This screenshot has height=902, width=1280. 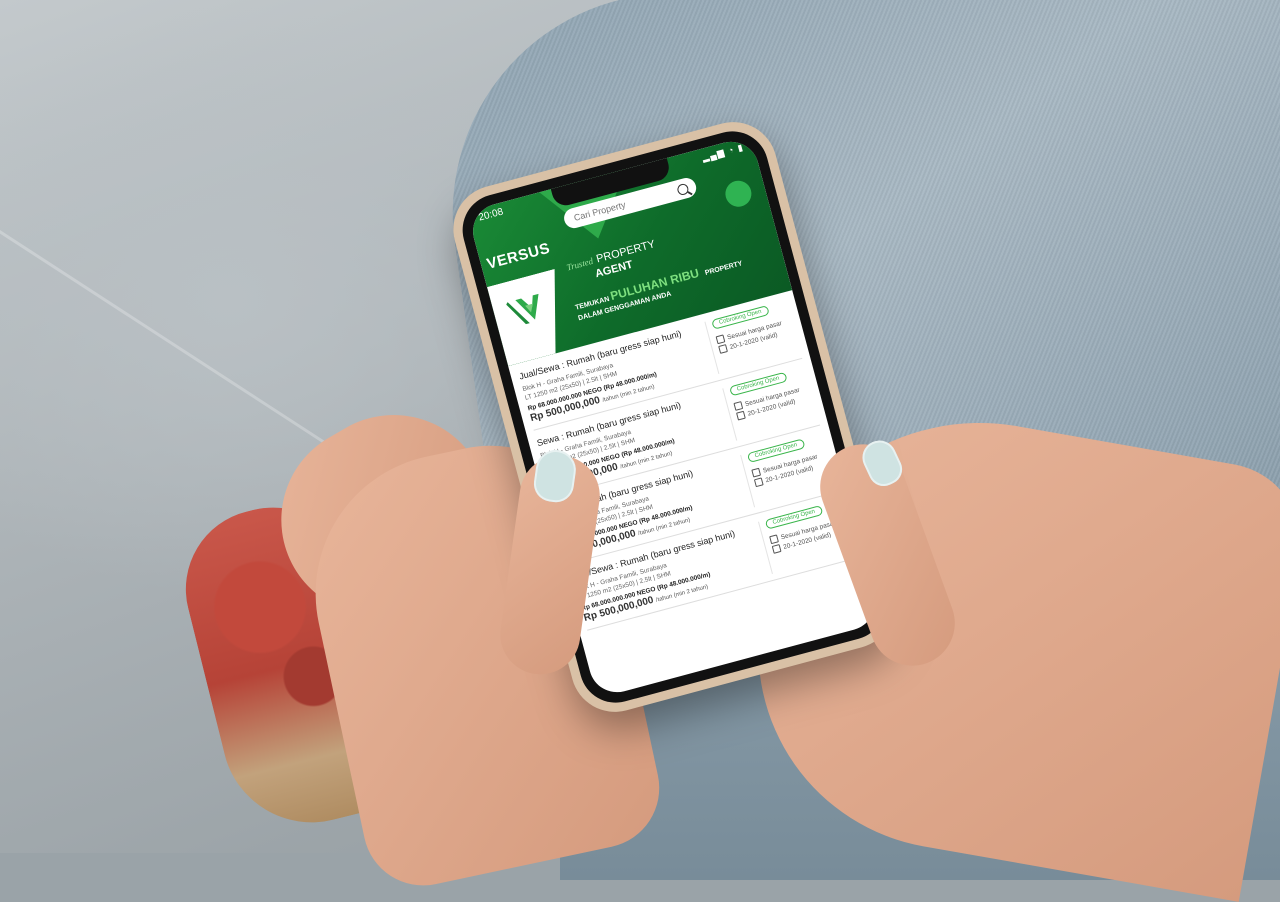 What do you see at coordinates (580, 264) in the screenshot?
I see `banner-trusted: Trusted` at bounding box center [580, 264].